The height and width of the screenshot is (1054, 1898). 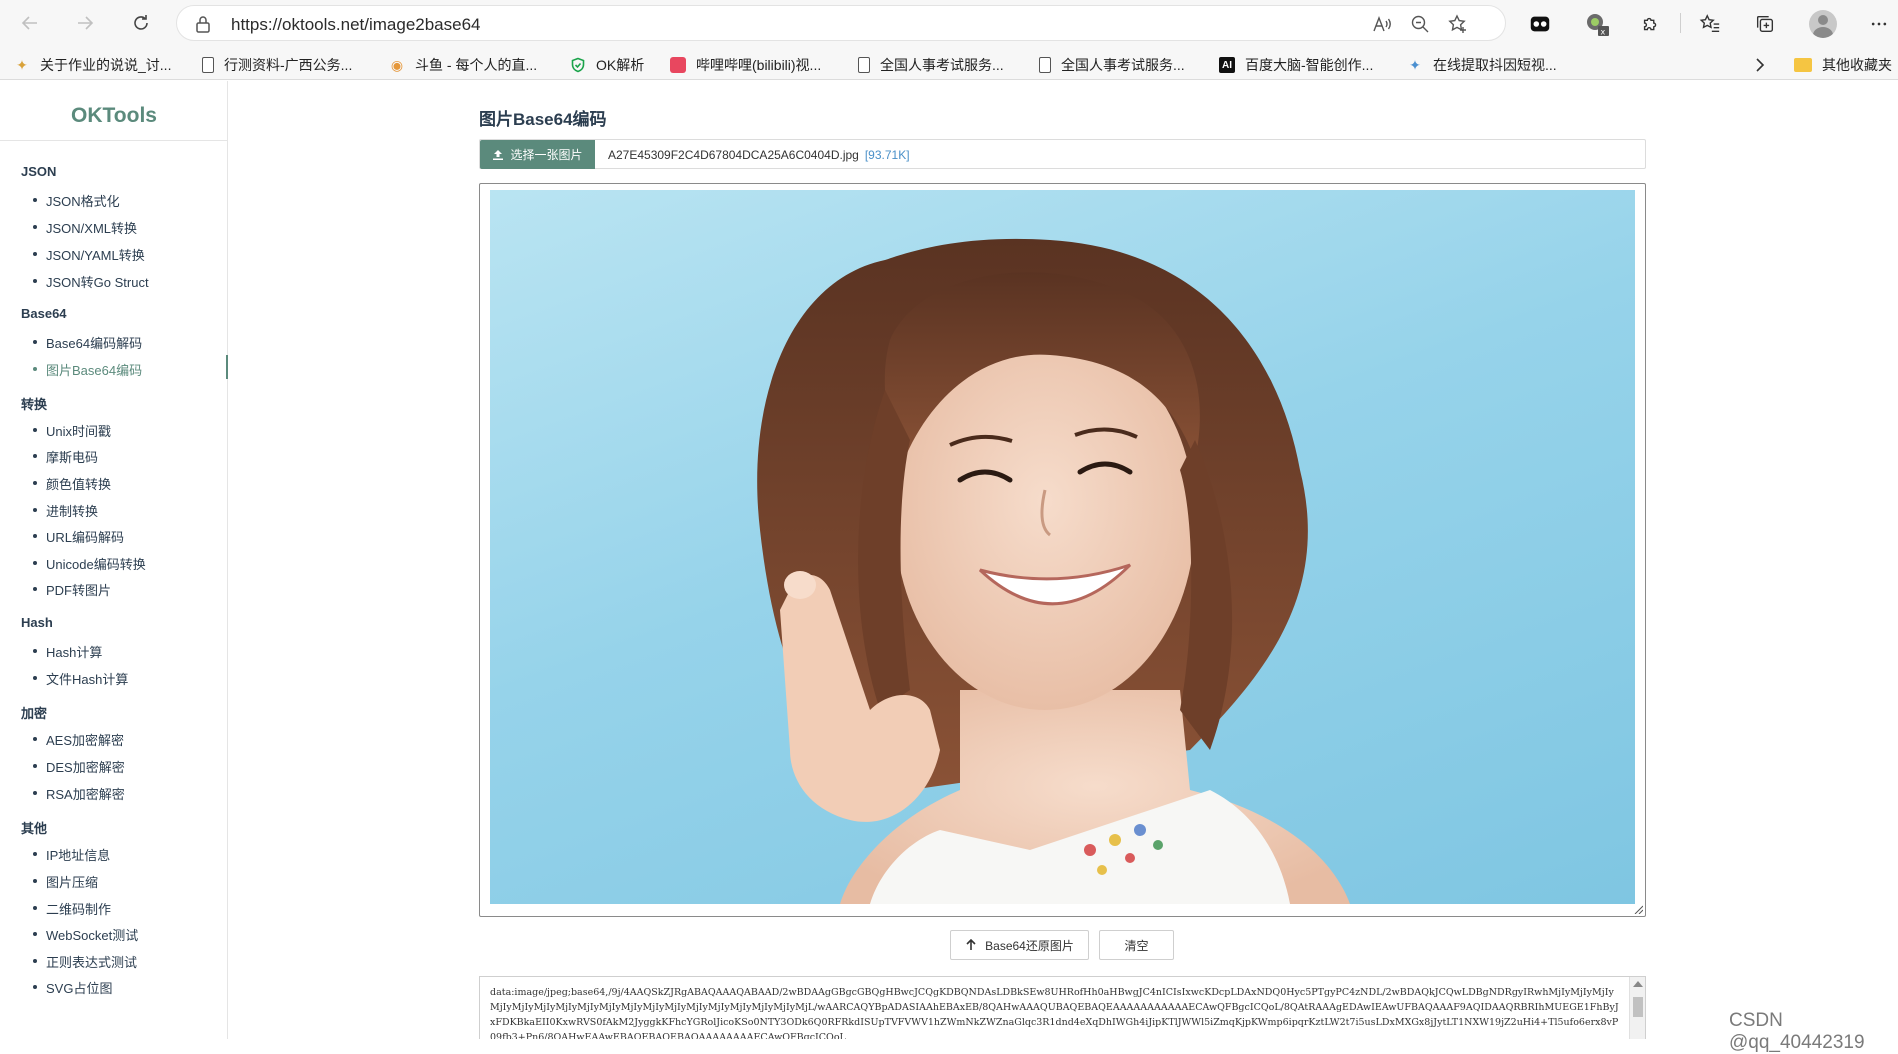 What do you see at coordinates (84, 961) in the screenshot?
I see `sidebar-item-regex: 正则表达式测试` at bounding box center [84, 961].